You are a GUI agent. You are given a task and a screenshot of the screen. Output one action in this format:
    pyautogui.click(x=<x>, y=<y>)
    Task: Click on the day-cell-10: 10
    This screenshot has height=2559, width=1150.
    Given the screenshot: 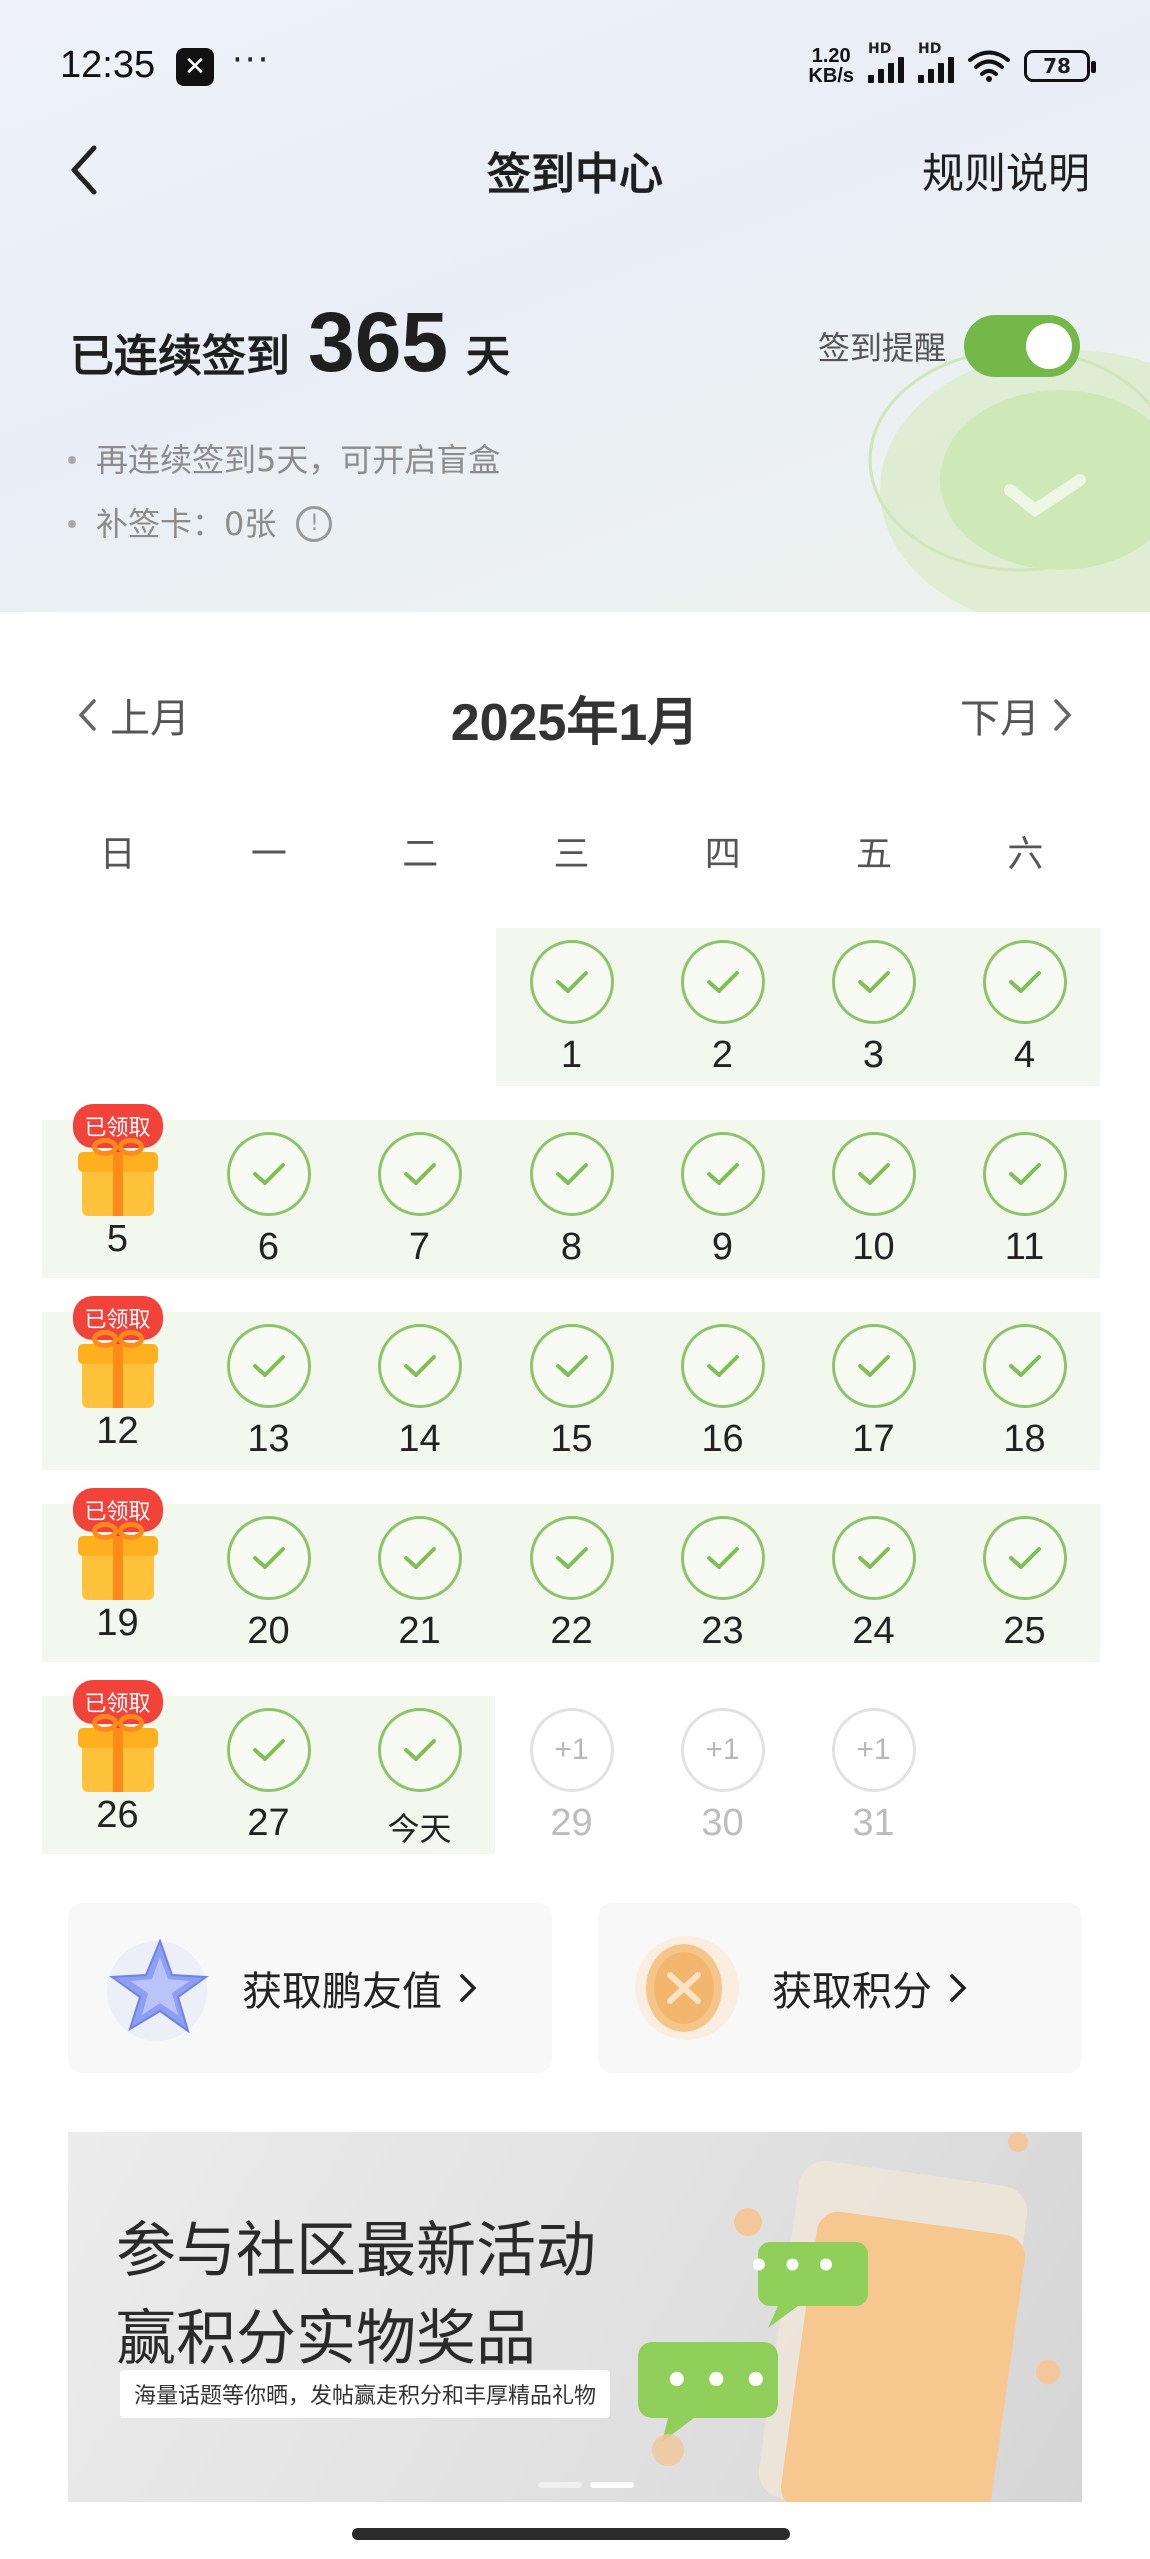 What is the action you would take?
    pyautogui.click(x=873, y=1199)
    